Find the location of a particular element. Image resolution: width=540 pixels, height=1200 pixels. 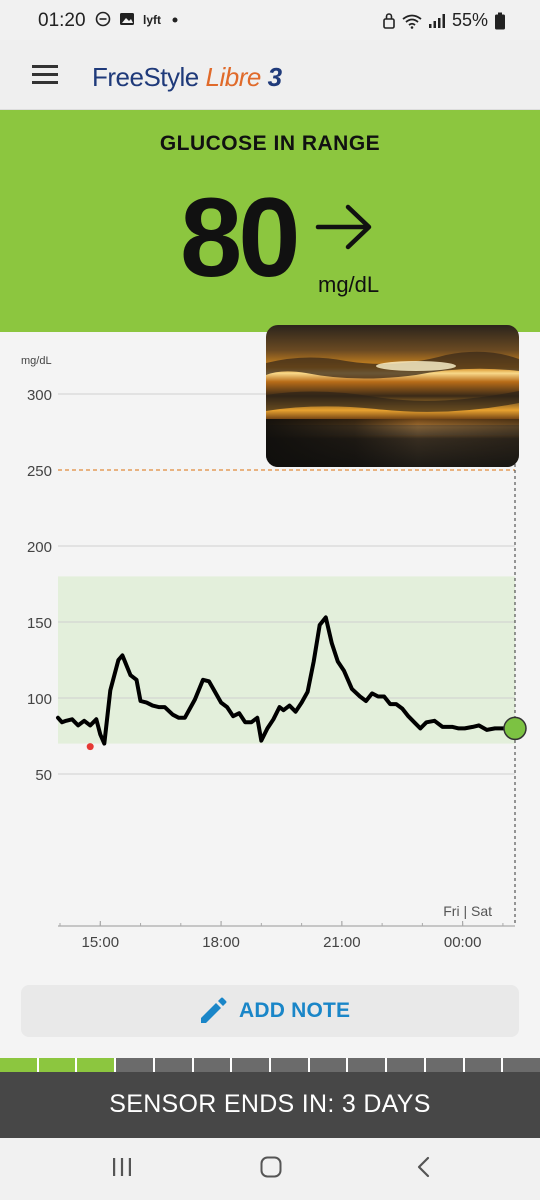

y-tick-label: 250 is located at coordinates (39, 471).